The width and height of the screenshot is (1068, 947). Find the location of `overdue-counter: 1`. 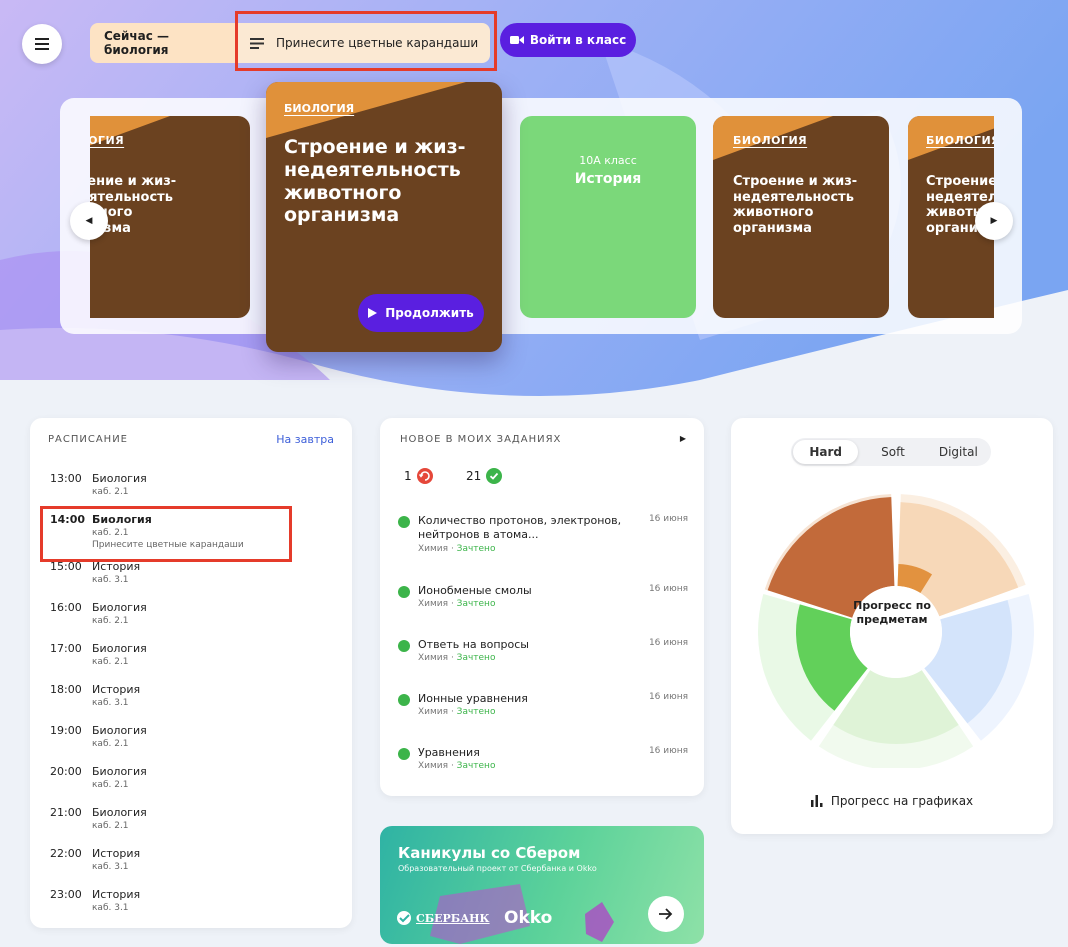

overdue-counter: 1 is located at coordinates (418, 476).